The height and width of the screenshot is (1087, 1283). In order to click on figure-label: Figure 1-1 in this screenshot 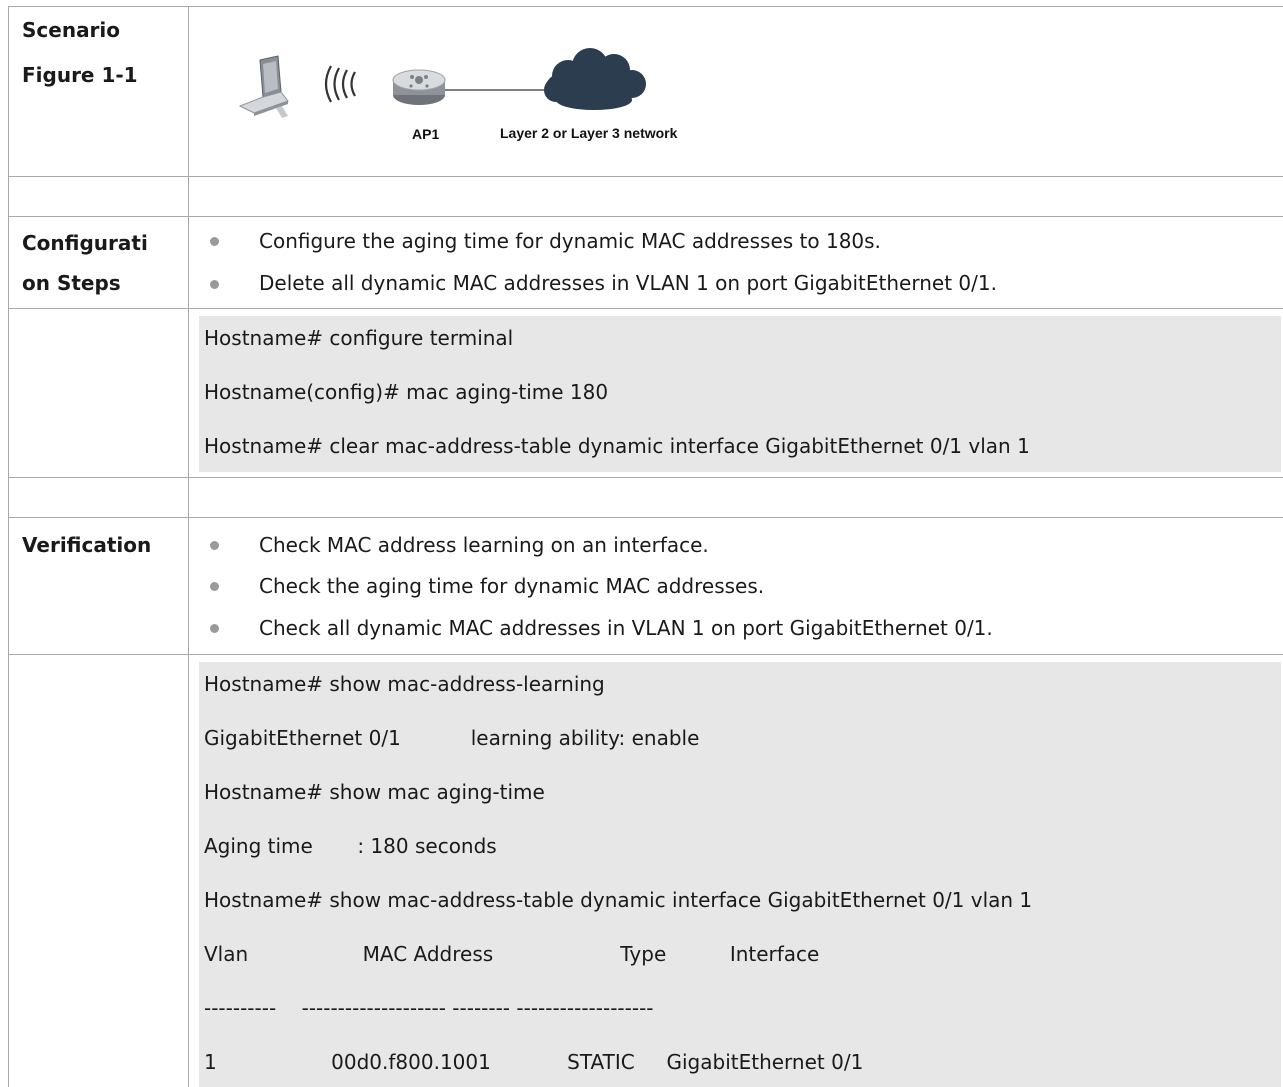, I will do `click(80, 75)`.